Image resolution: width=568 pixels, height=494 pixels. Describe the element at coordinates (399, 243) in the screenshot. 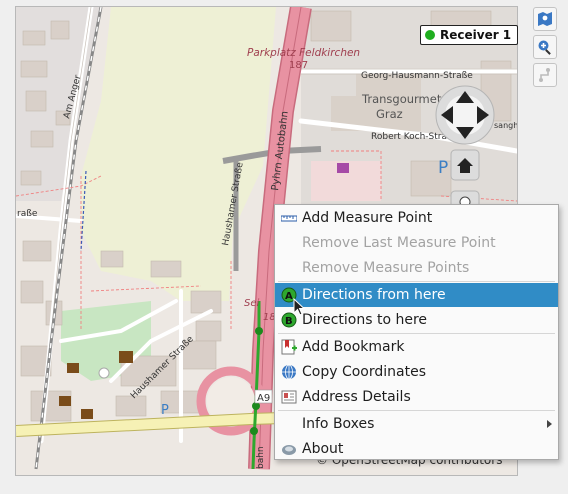

I see `menu-remove-last-measure-point: Remove Last Measure Point` at that location.